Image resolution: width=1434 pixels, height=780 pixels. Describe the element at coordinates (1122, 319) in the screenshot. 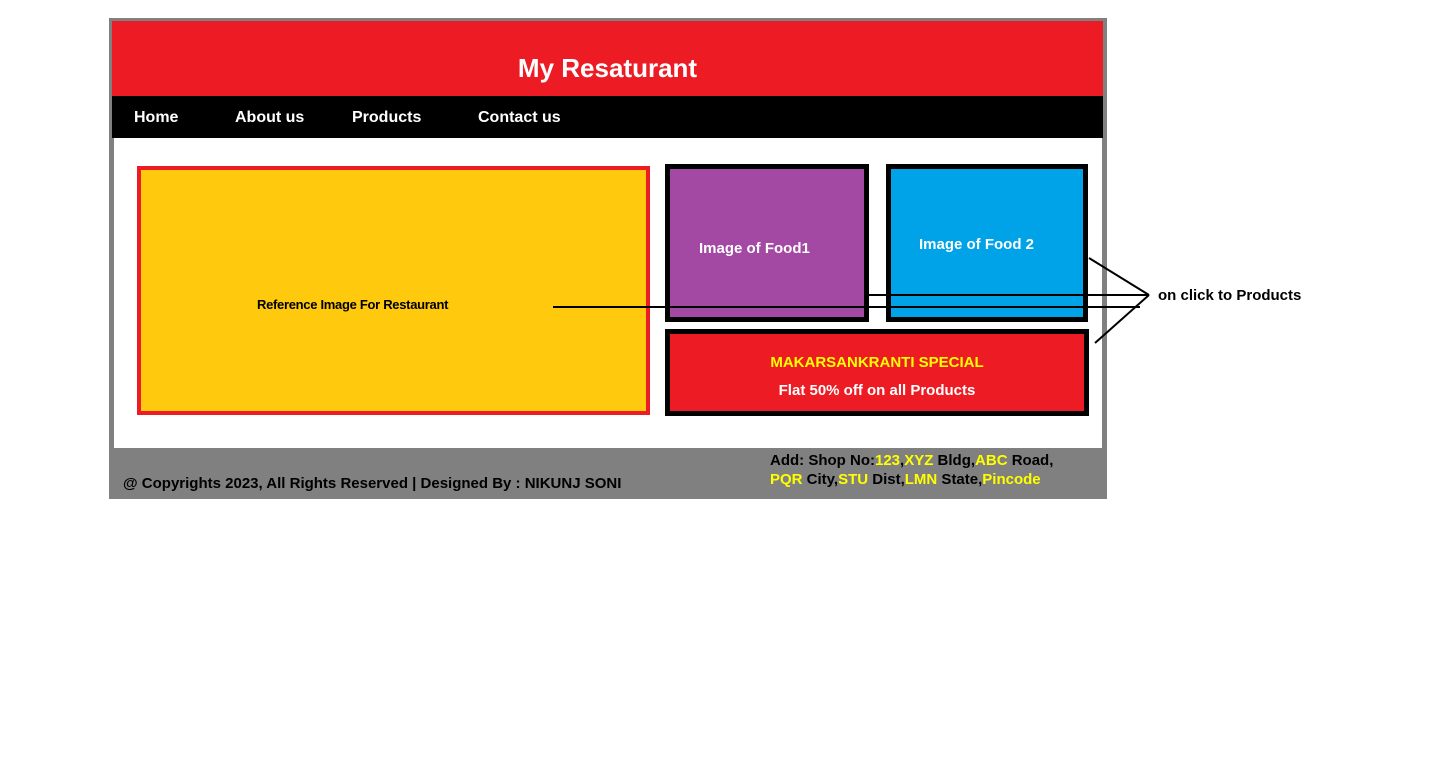

I see `arrow-line-from-offer` at that location.